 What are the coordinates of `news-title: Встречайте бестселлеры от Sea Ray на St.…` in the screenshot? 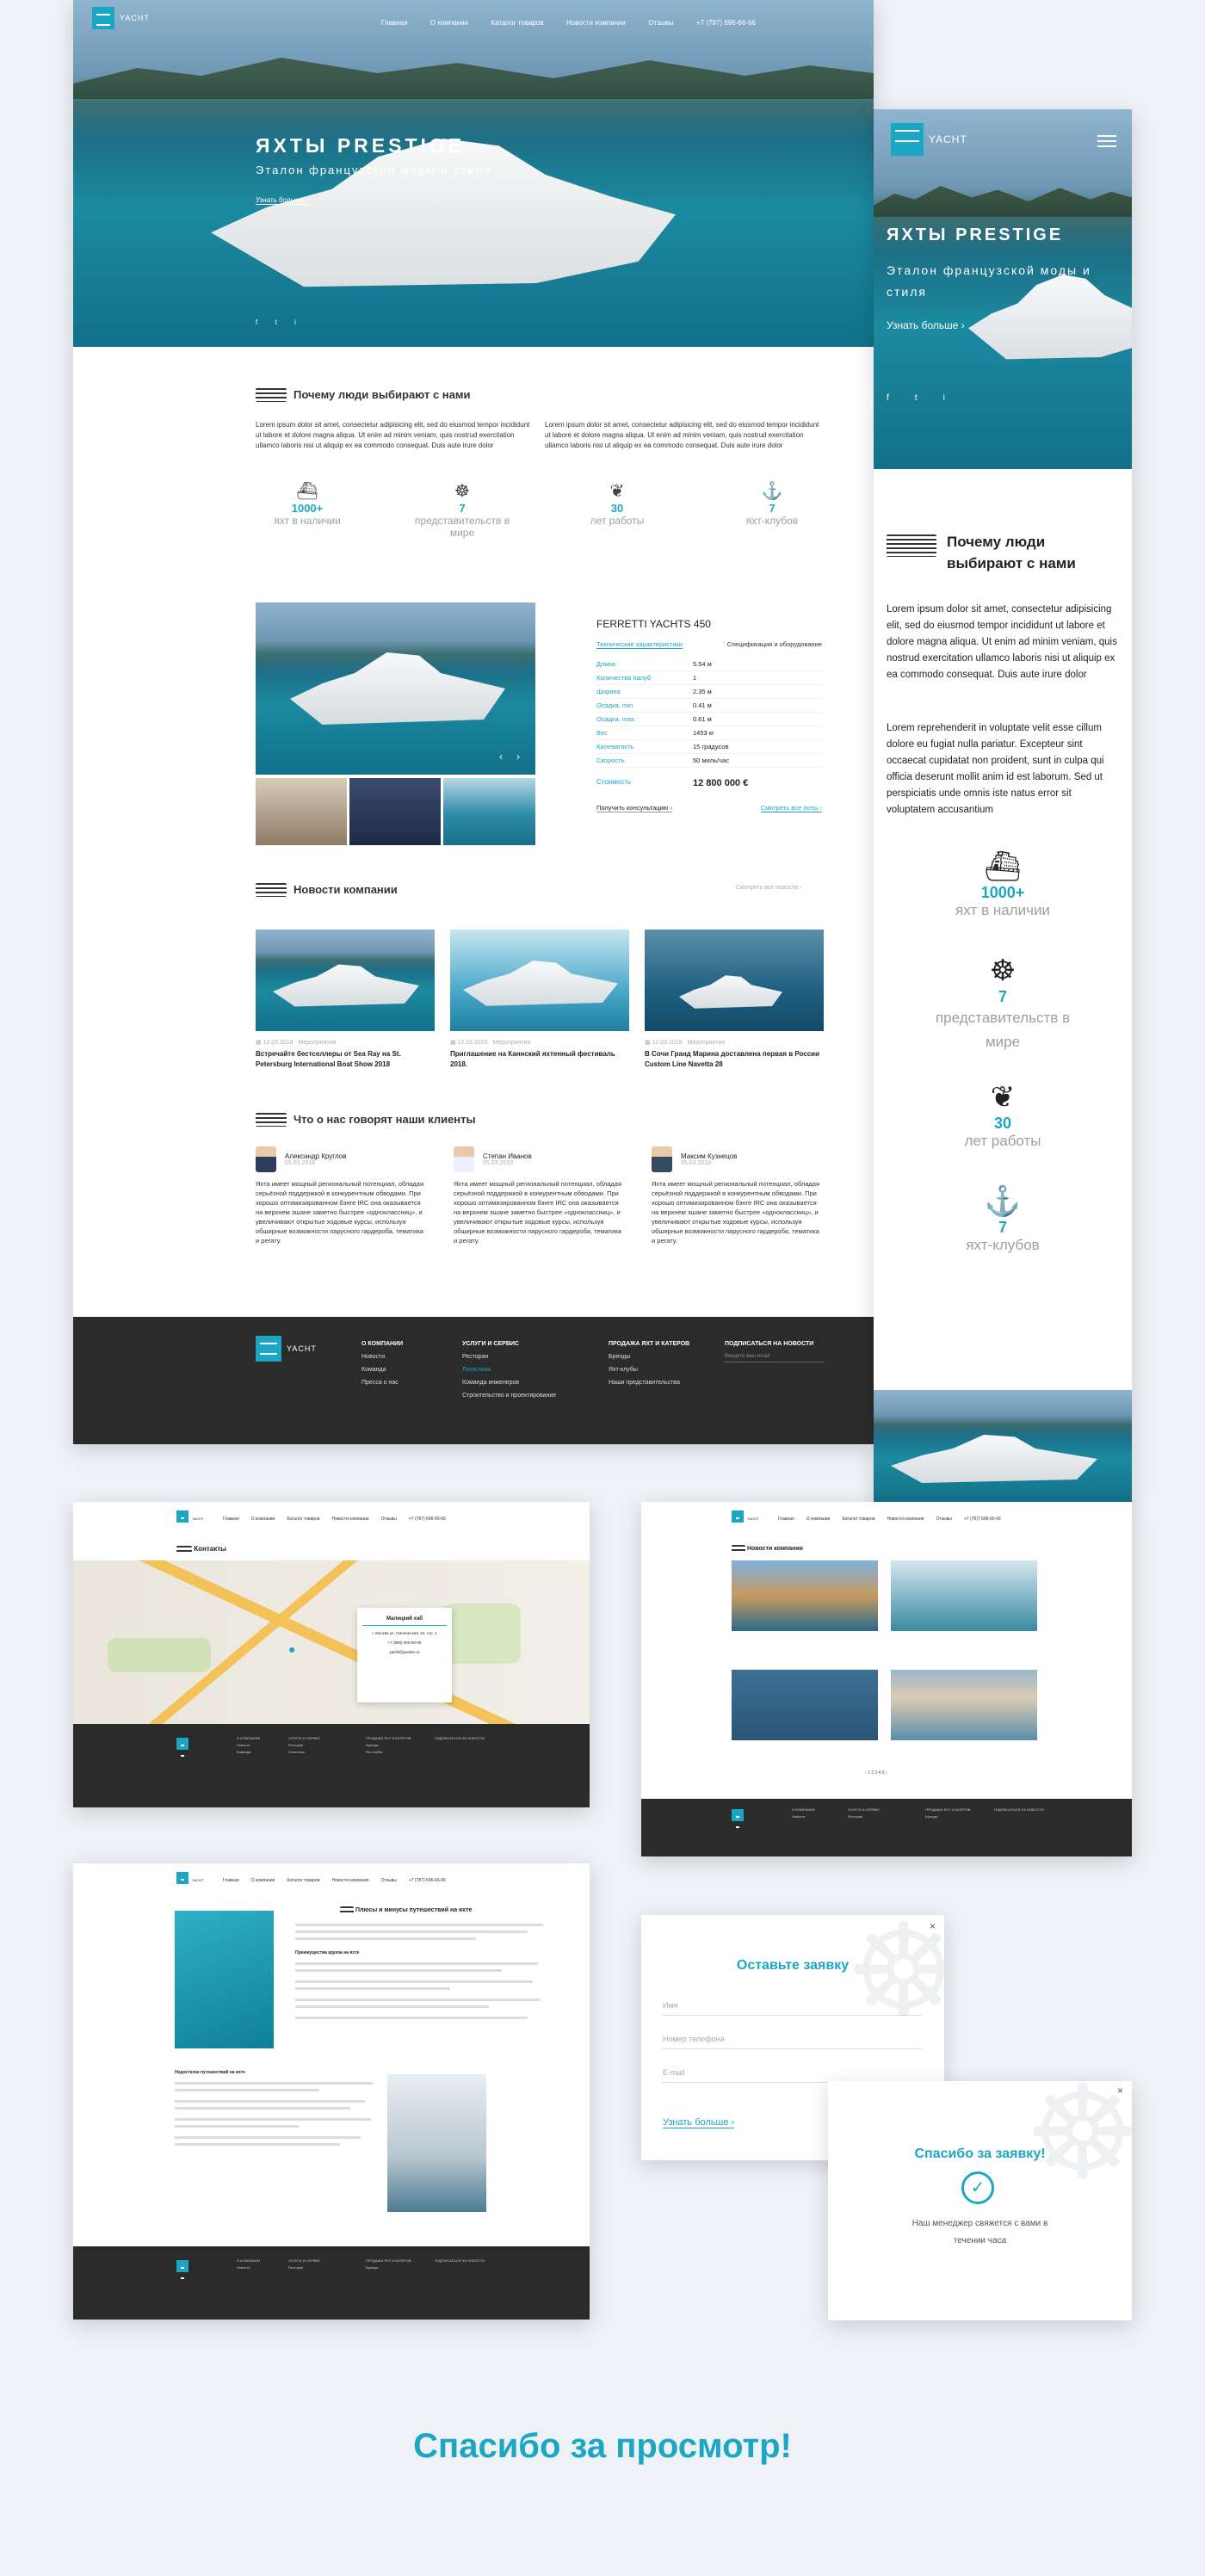 It's located at (345, 1059).